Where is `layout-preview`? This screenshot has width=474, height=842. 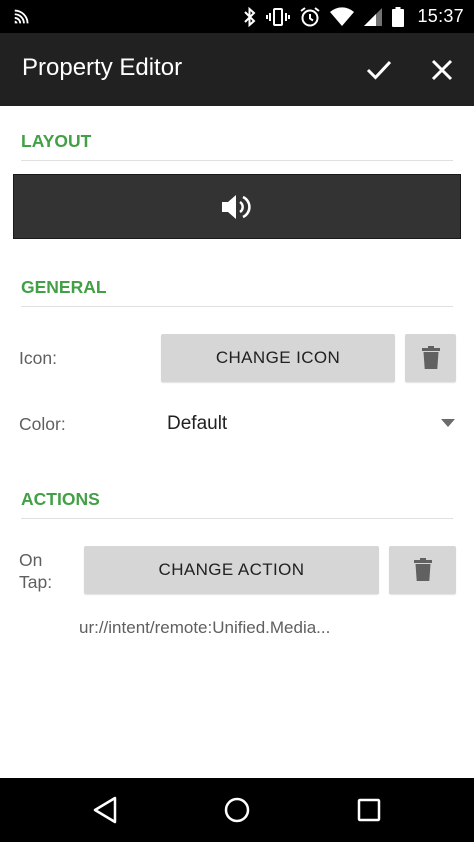
layout-preview is located at coordinates (237, 206).